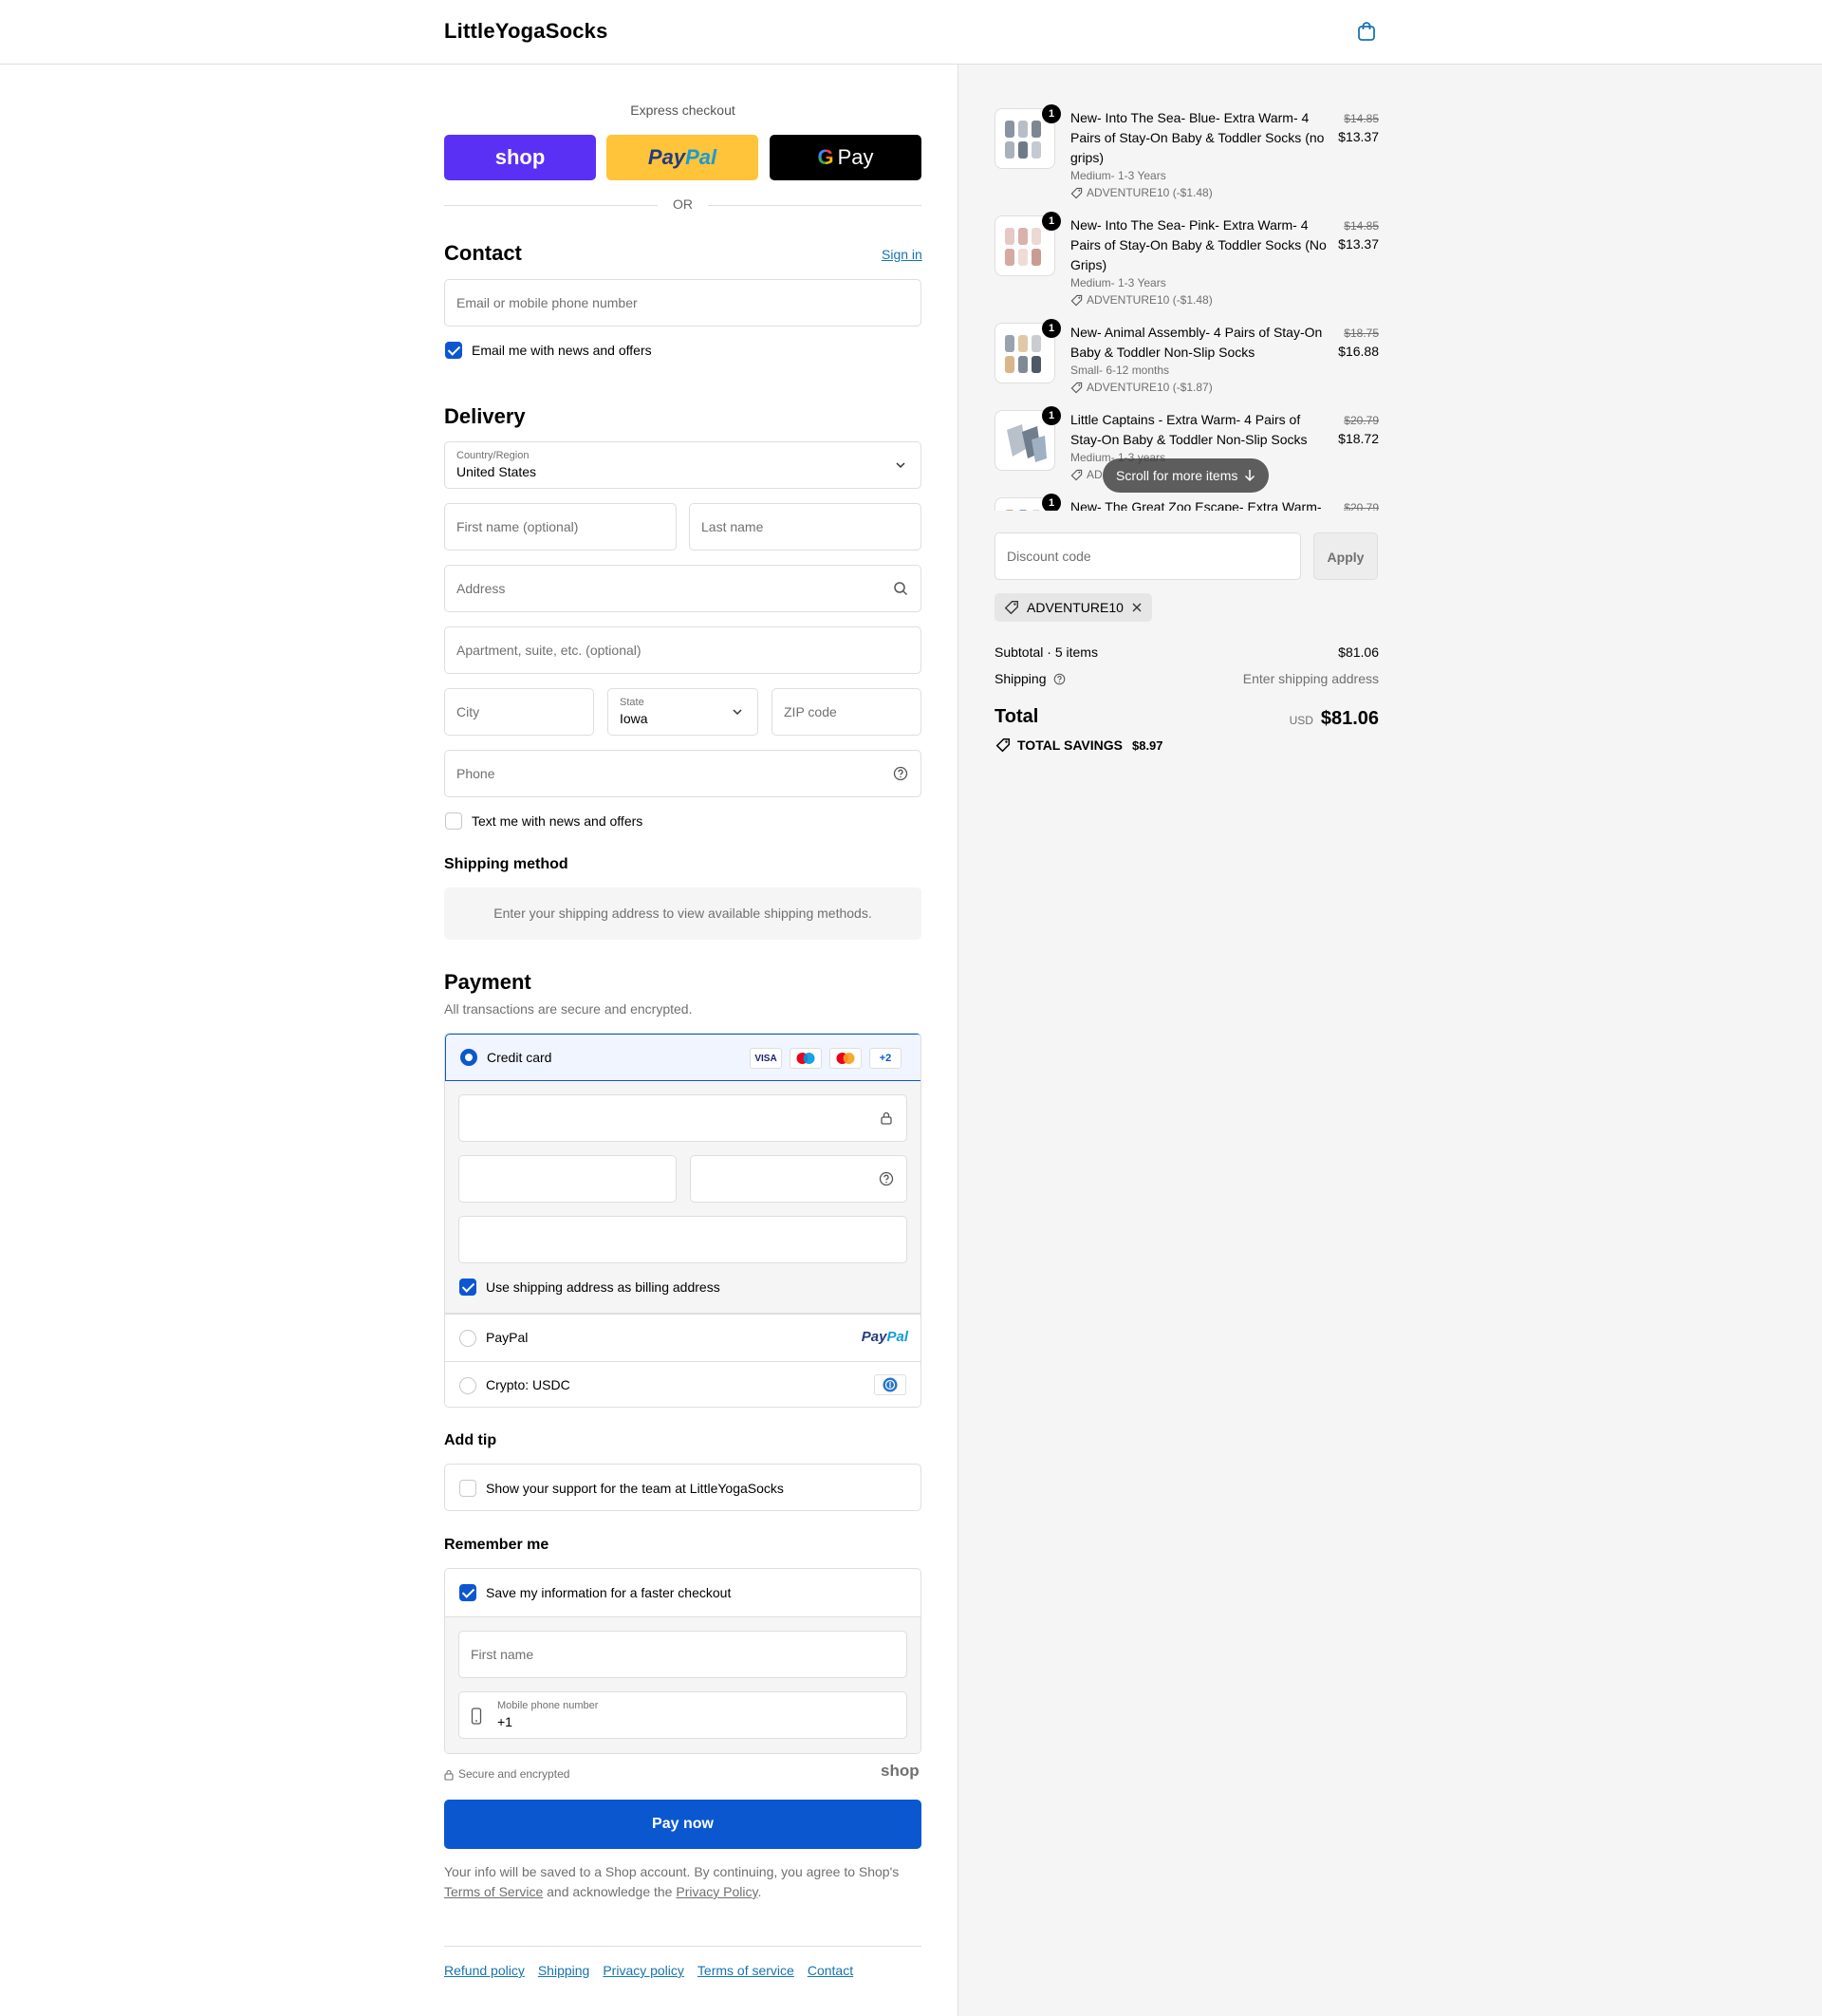 This screenshot has width=1822, height=2016. What do you see at coordinates (745, 1970) in the screenshot?
I see `terms-of-service-link: Terms of service` at bounding box center [745, 1970].